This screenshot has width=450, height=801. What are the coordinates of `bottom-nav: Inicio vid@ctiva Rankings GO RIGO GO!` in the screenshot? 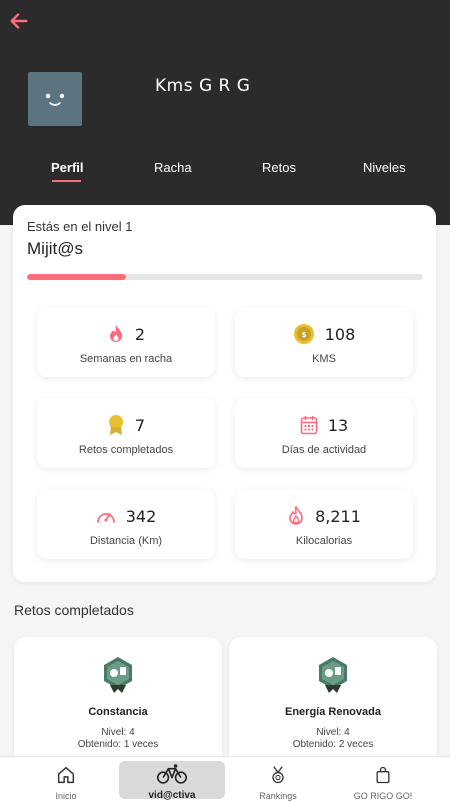 It's located at (225, 778).